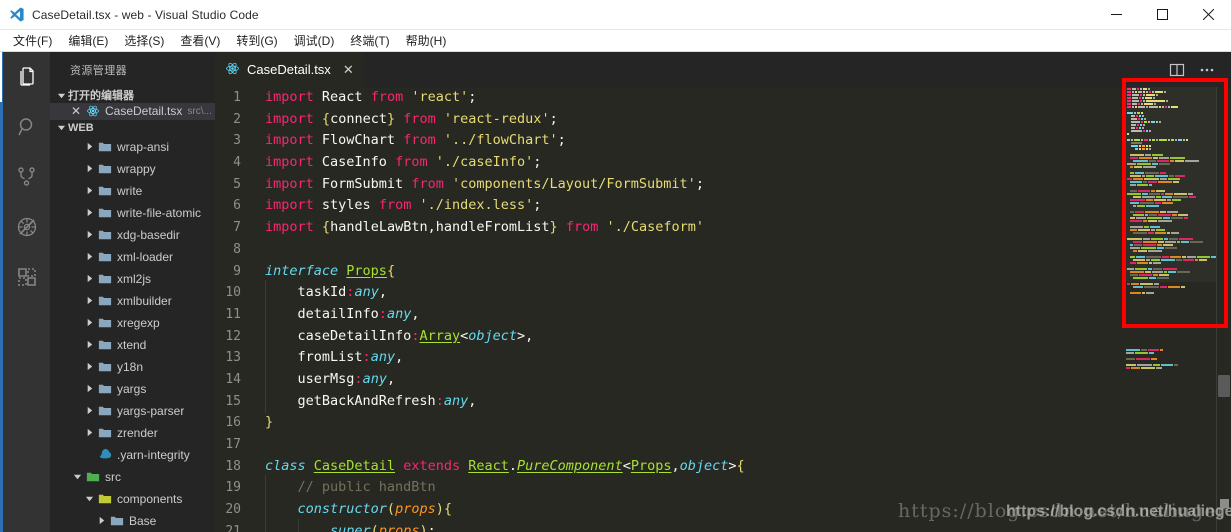 Image resolution: width=1231 pixels, height=532 pixels. Describe the element at coordinates (1224, 386) in the screenshot. I see `scrollbar-thumb` at that location.